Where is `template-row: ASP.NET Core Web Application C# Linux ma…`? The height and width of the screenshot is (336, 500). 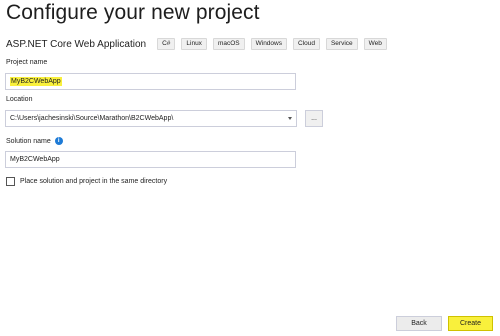 template-row: ASP.NET Core Web Application C# Linux ma… is located at coordinates (199, 44).